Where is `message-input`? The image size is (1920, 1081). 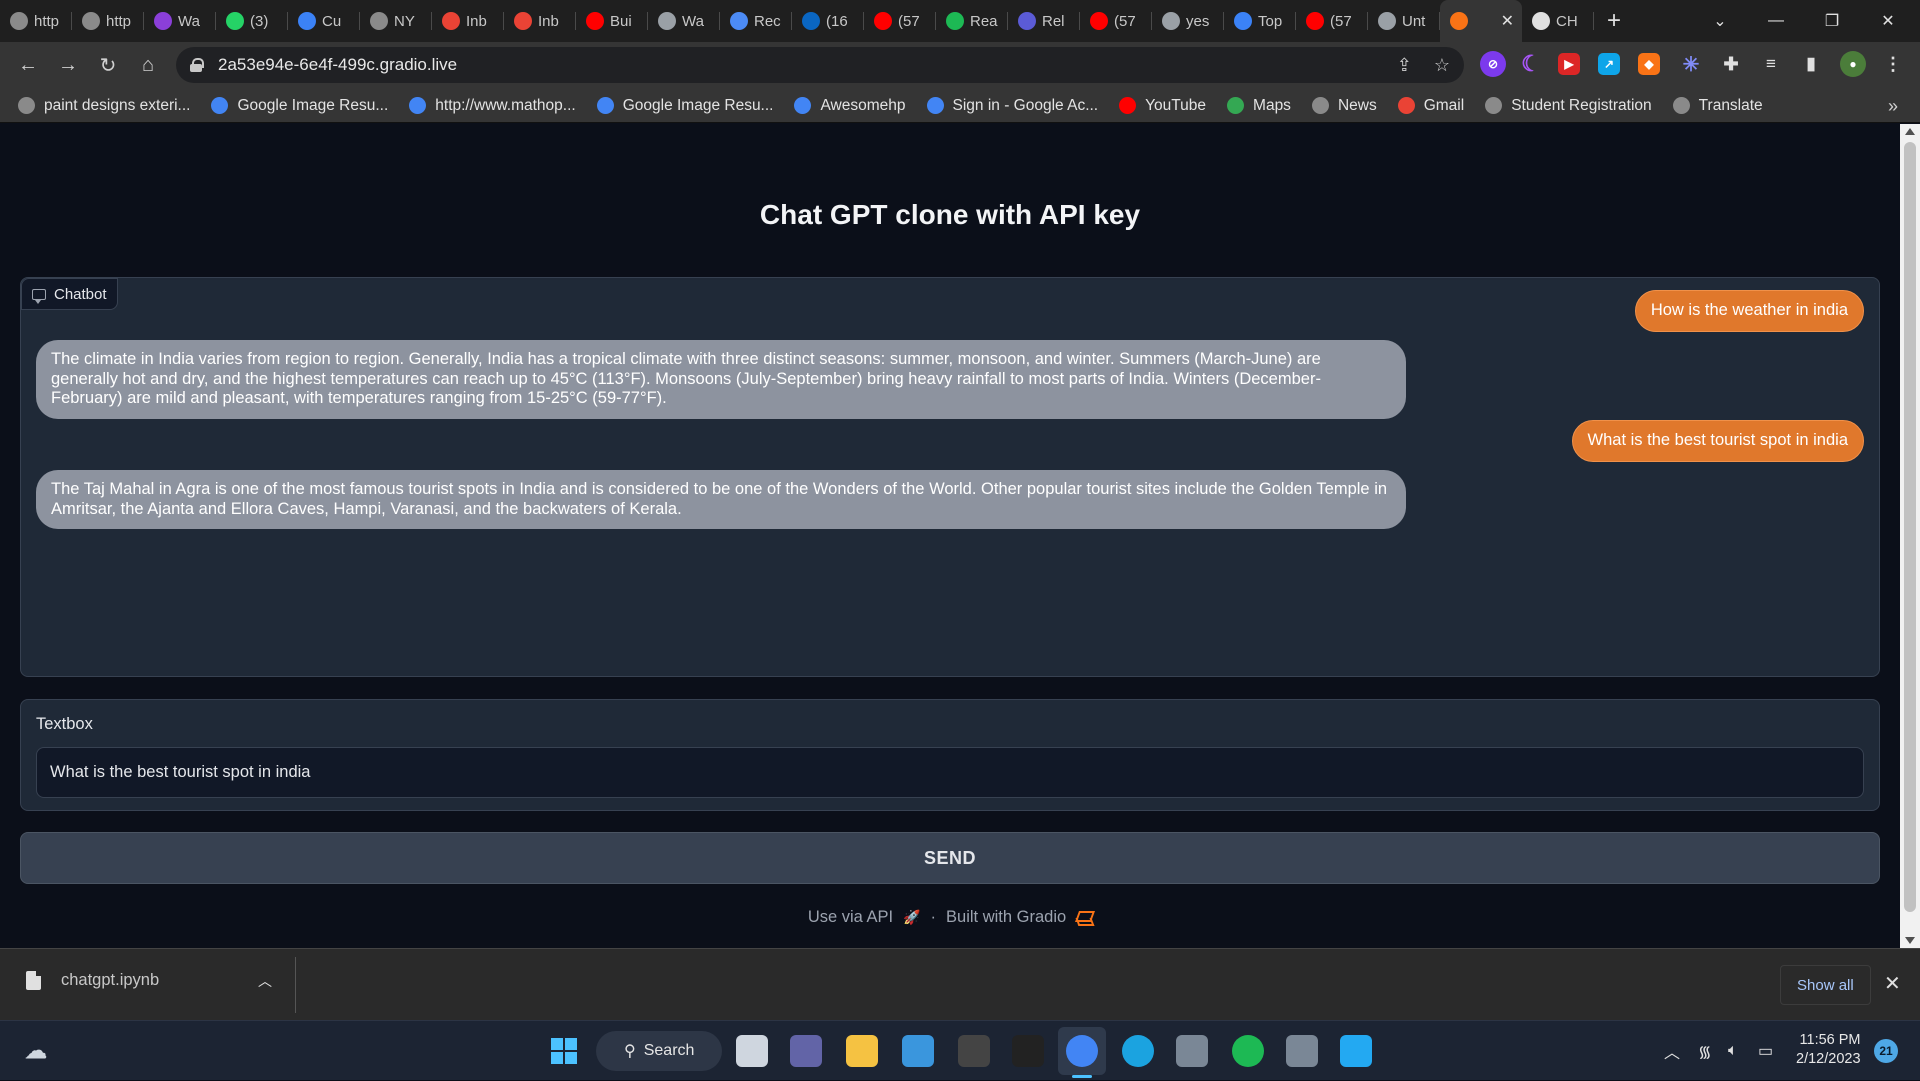
message-input is located at coordinates (950, 772).